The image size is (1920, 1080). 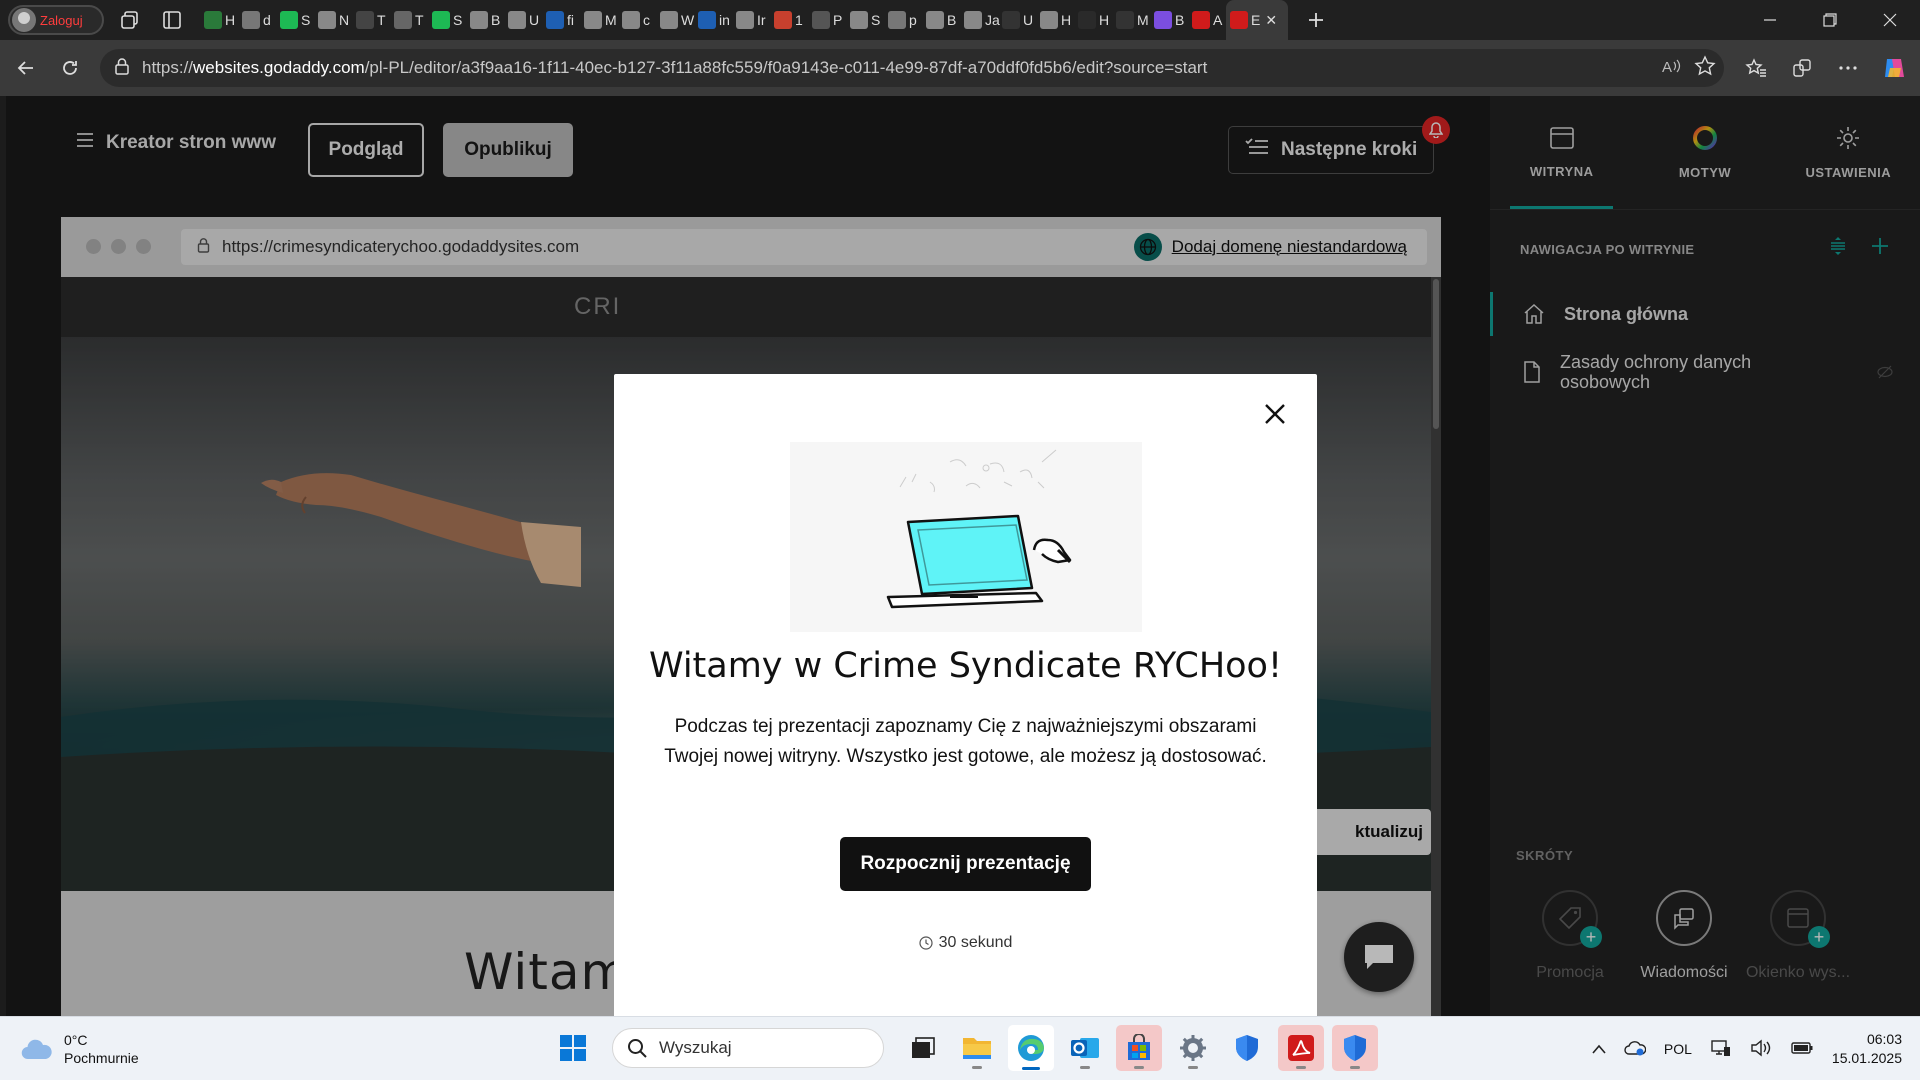 I want to click on vertical-tabs-icon, so click(x=172, y=20).